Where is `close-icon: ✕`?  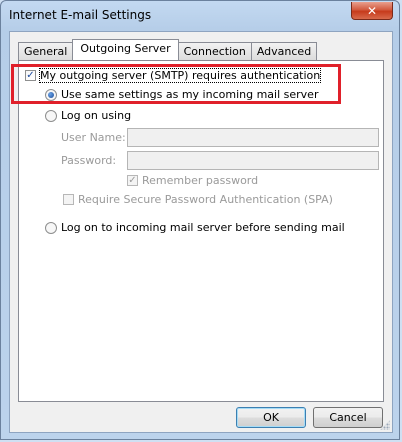
close-icon: ✕ is located at coordinates (372, 10).